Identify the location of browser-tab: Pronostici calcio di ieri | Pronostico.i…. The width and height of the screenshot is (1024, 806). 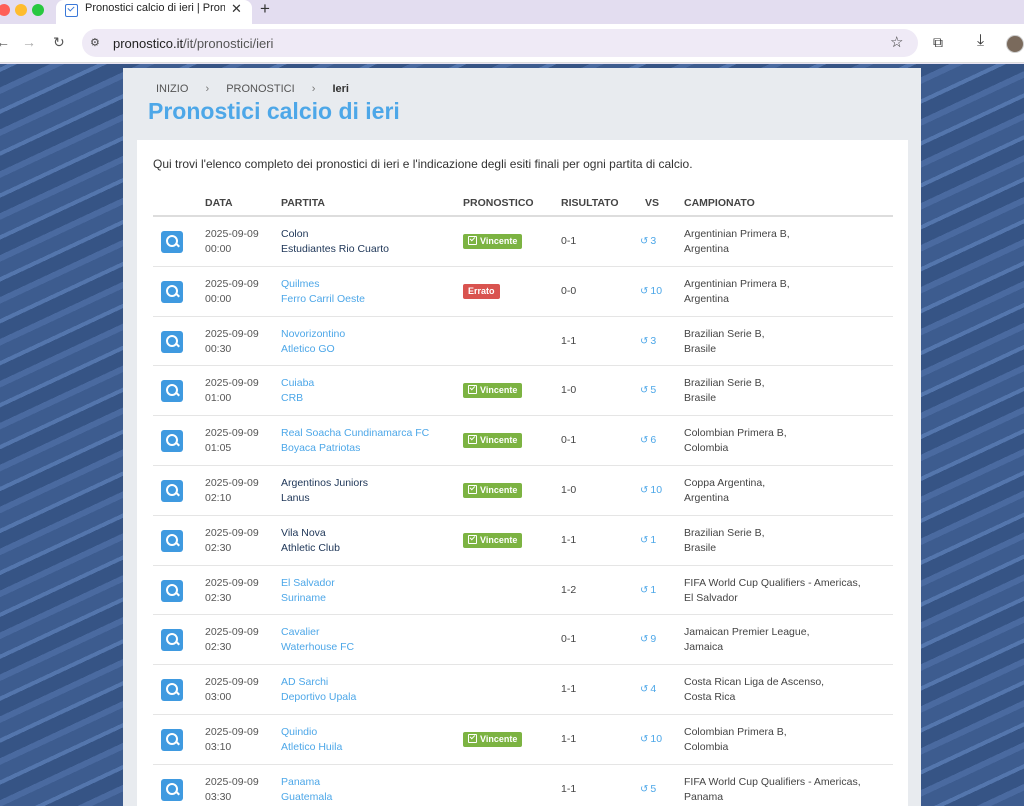
(154, 12).